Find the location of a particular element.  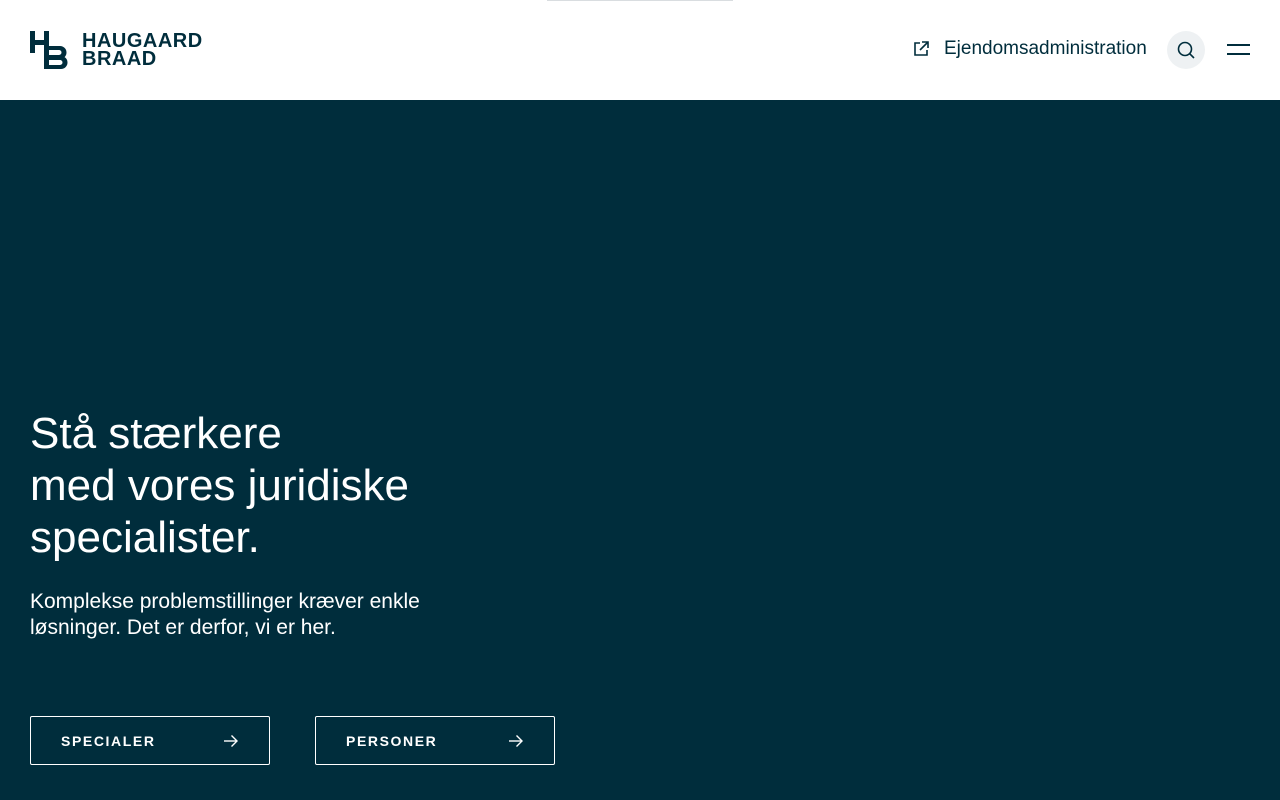

search-icon is located at coordinates (1186, 50).